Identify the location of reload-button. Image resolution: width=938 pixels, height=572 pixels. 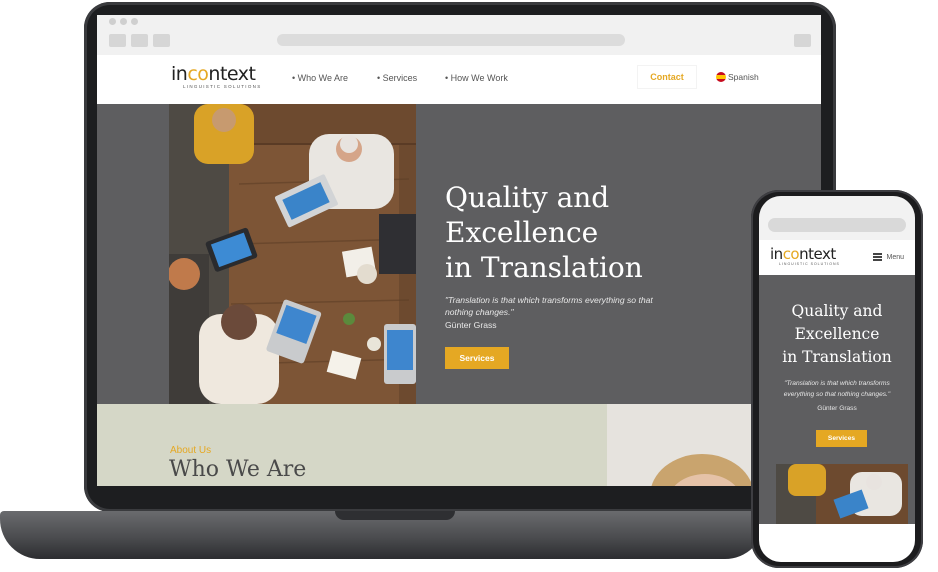
(161, 40).